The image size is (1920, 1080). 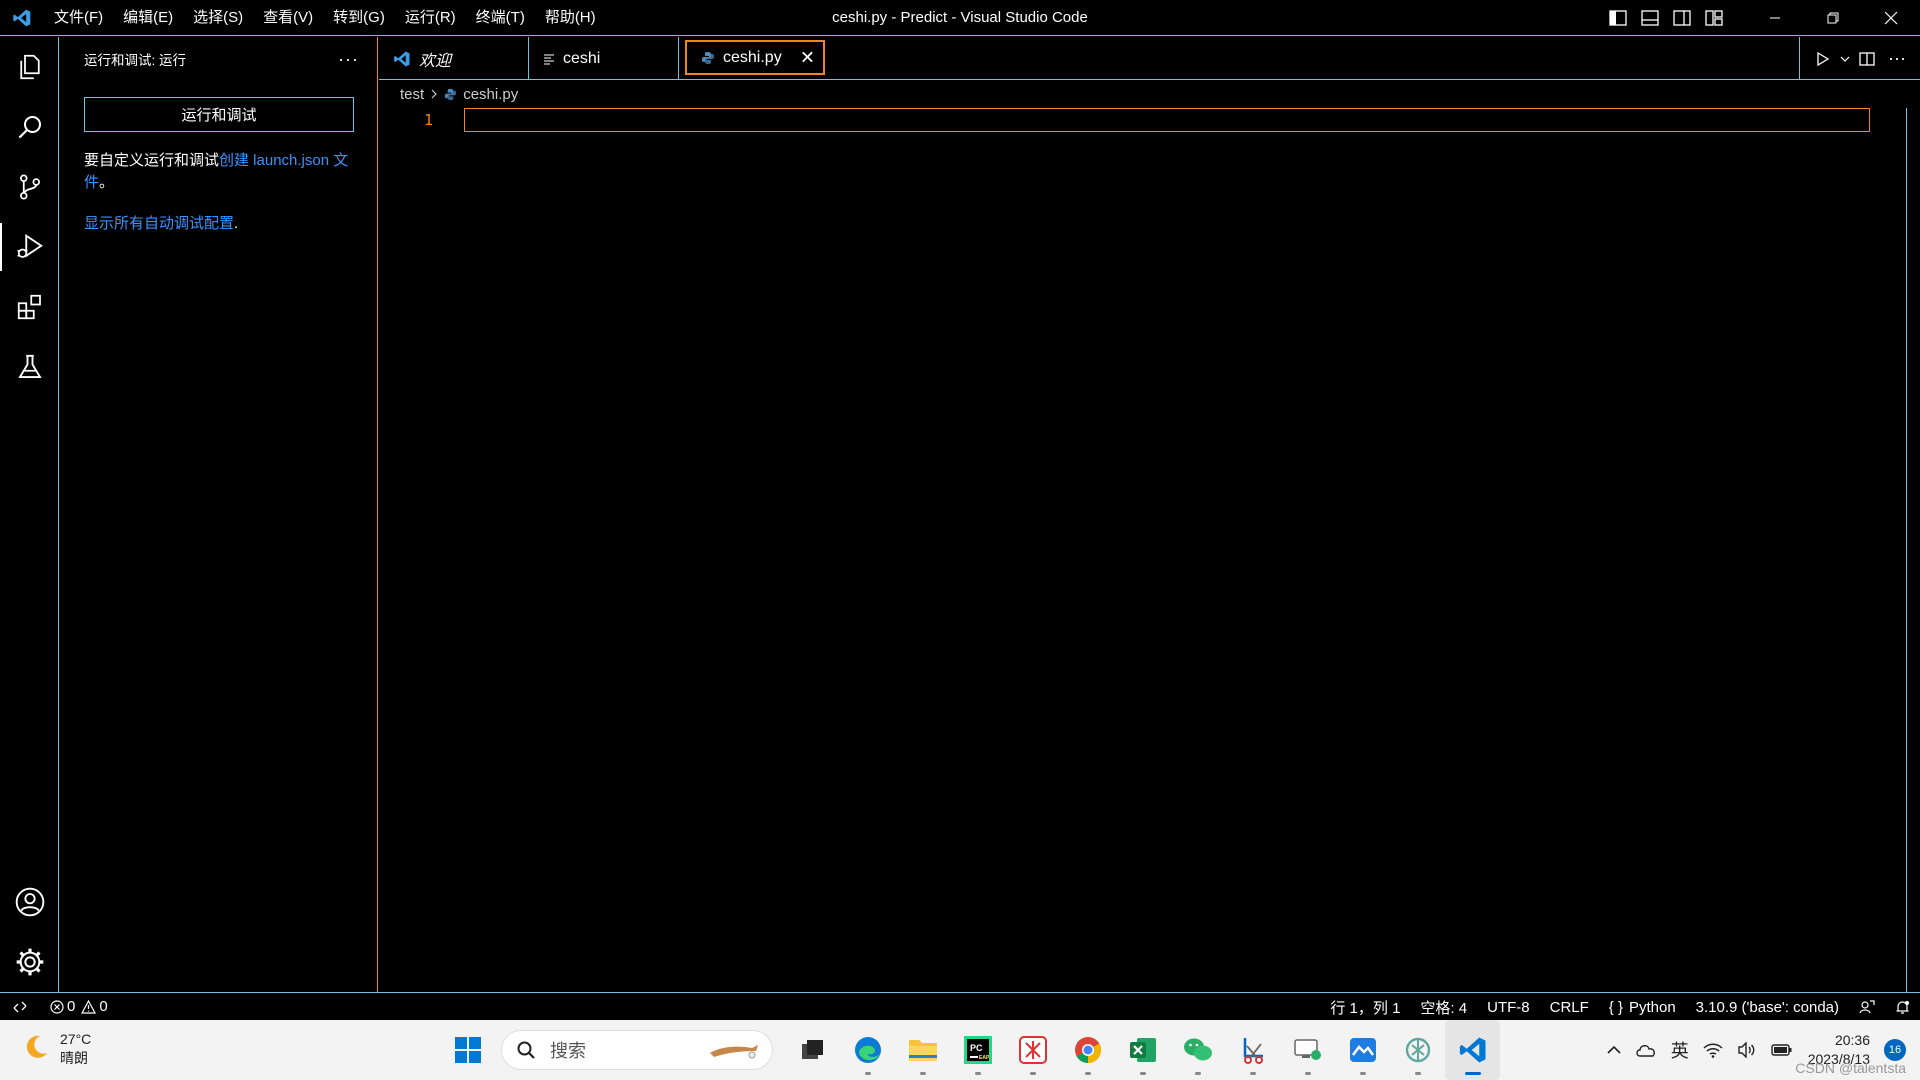 What do you see at coordinates (1891, 18) in the screenshot?
I see `close-window-icon` at bounding box center [1891, 18].